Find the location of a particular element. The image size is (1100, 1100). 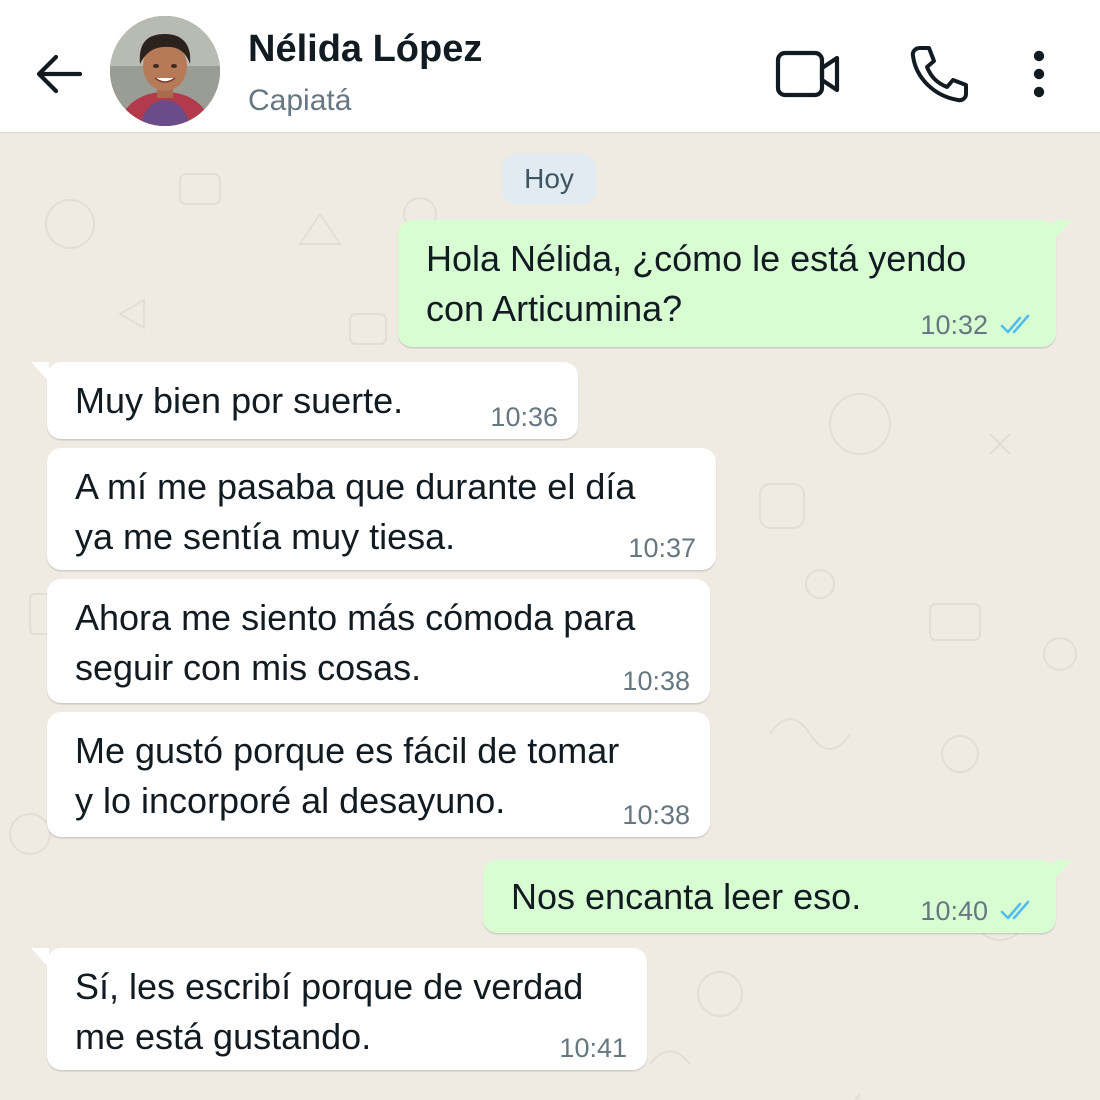

contact-subtitle: Capiatá is located at coordinates (300, 100).